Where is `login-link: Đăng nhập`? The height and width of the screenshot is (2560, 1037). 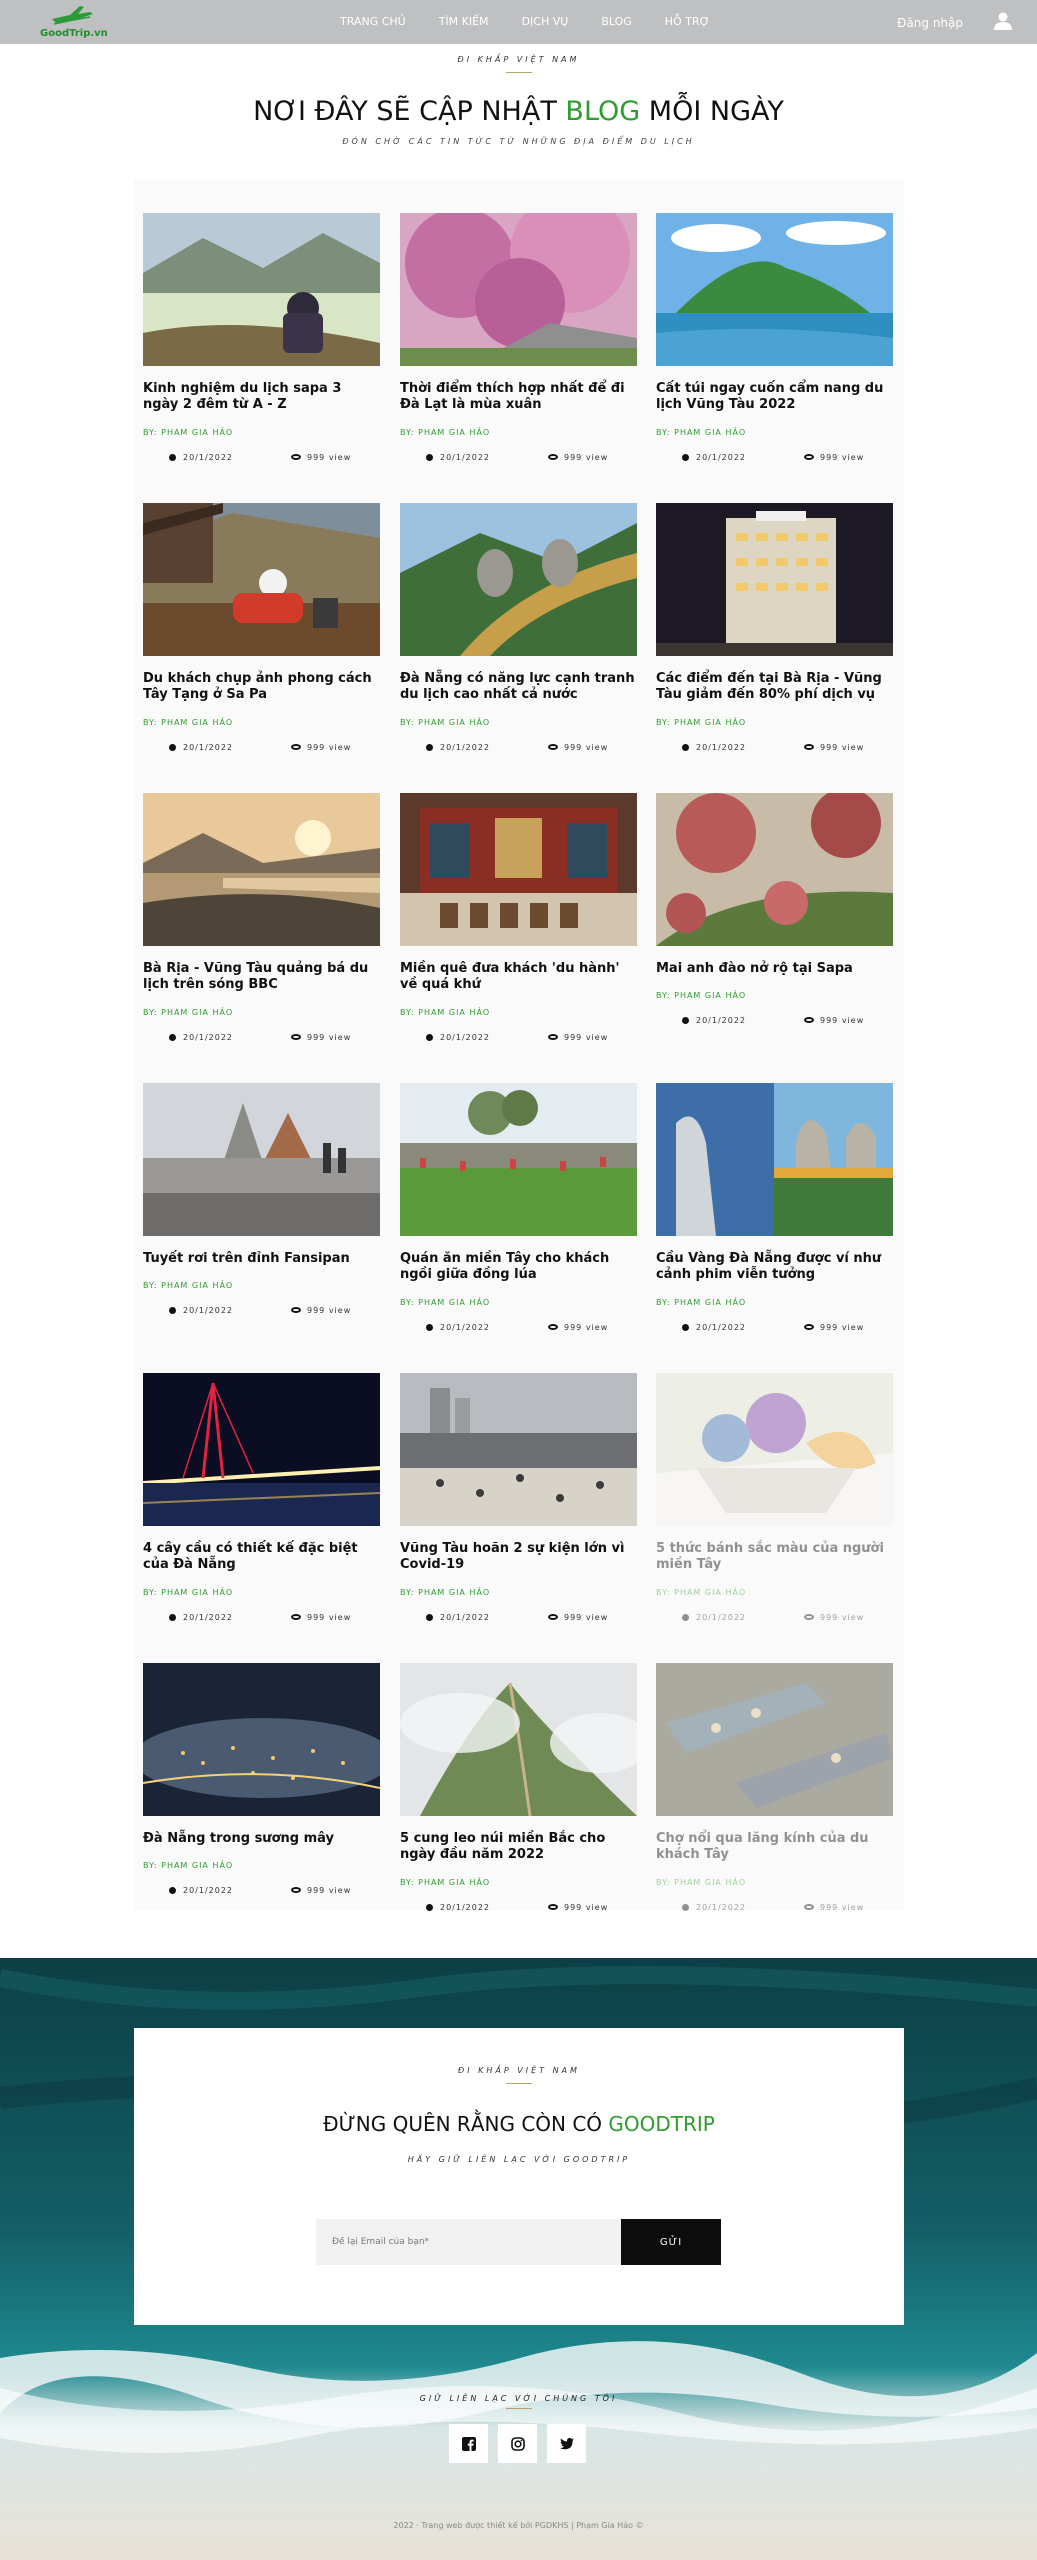 login-link: Đăng nhập is located at coordinates (930, 23).